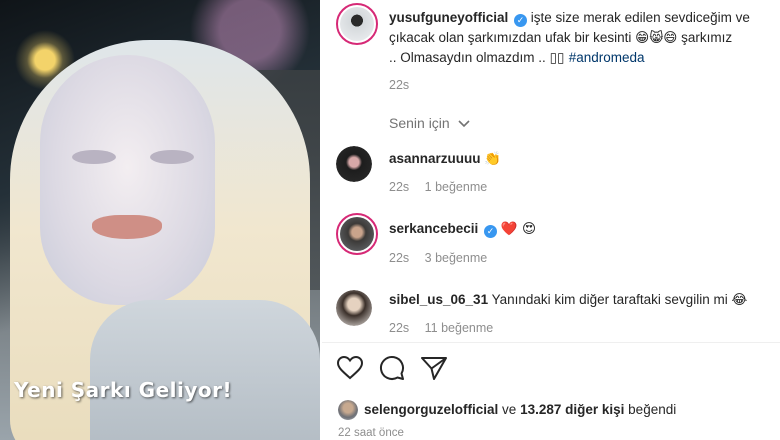  I want to click on person-outfit, so click(205, 370).